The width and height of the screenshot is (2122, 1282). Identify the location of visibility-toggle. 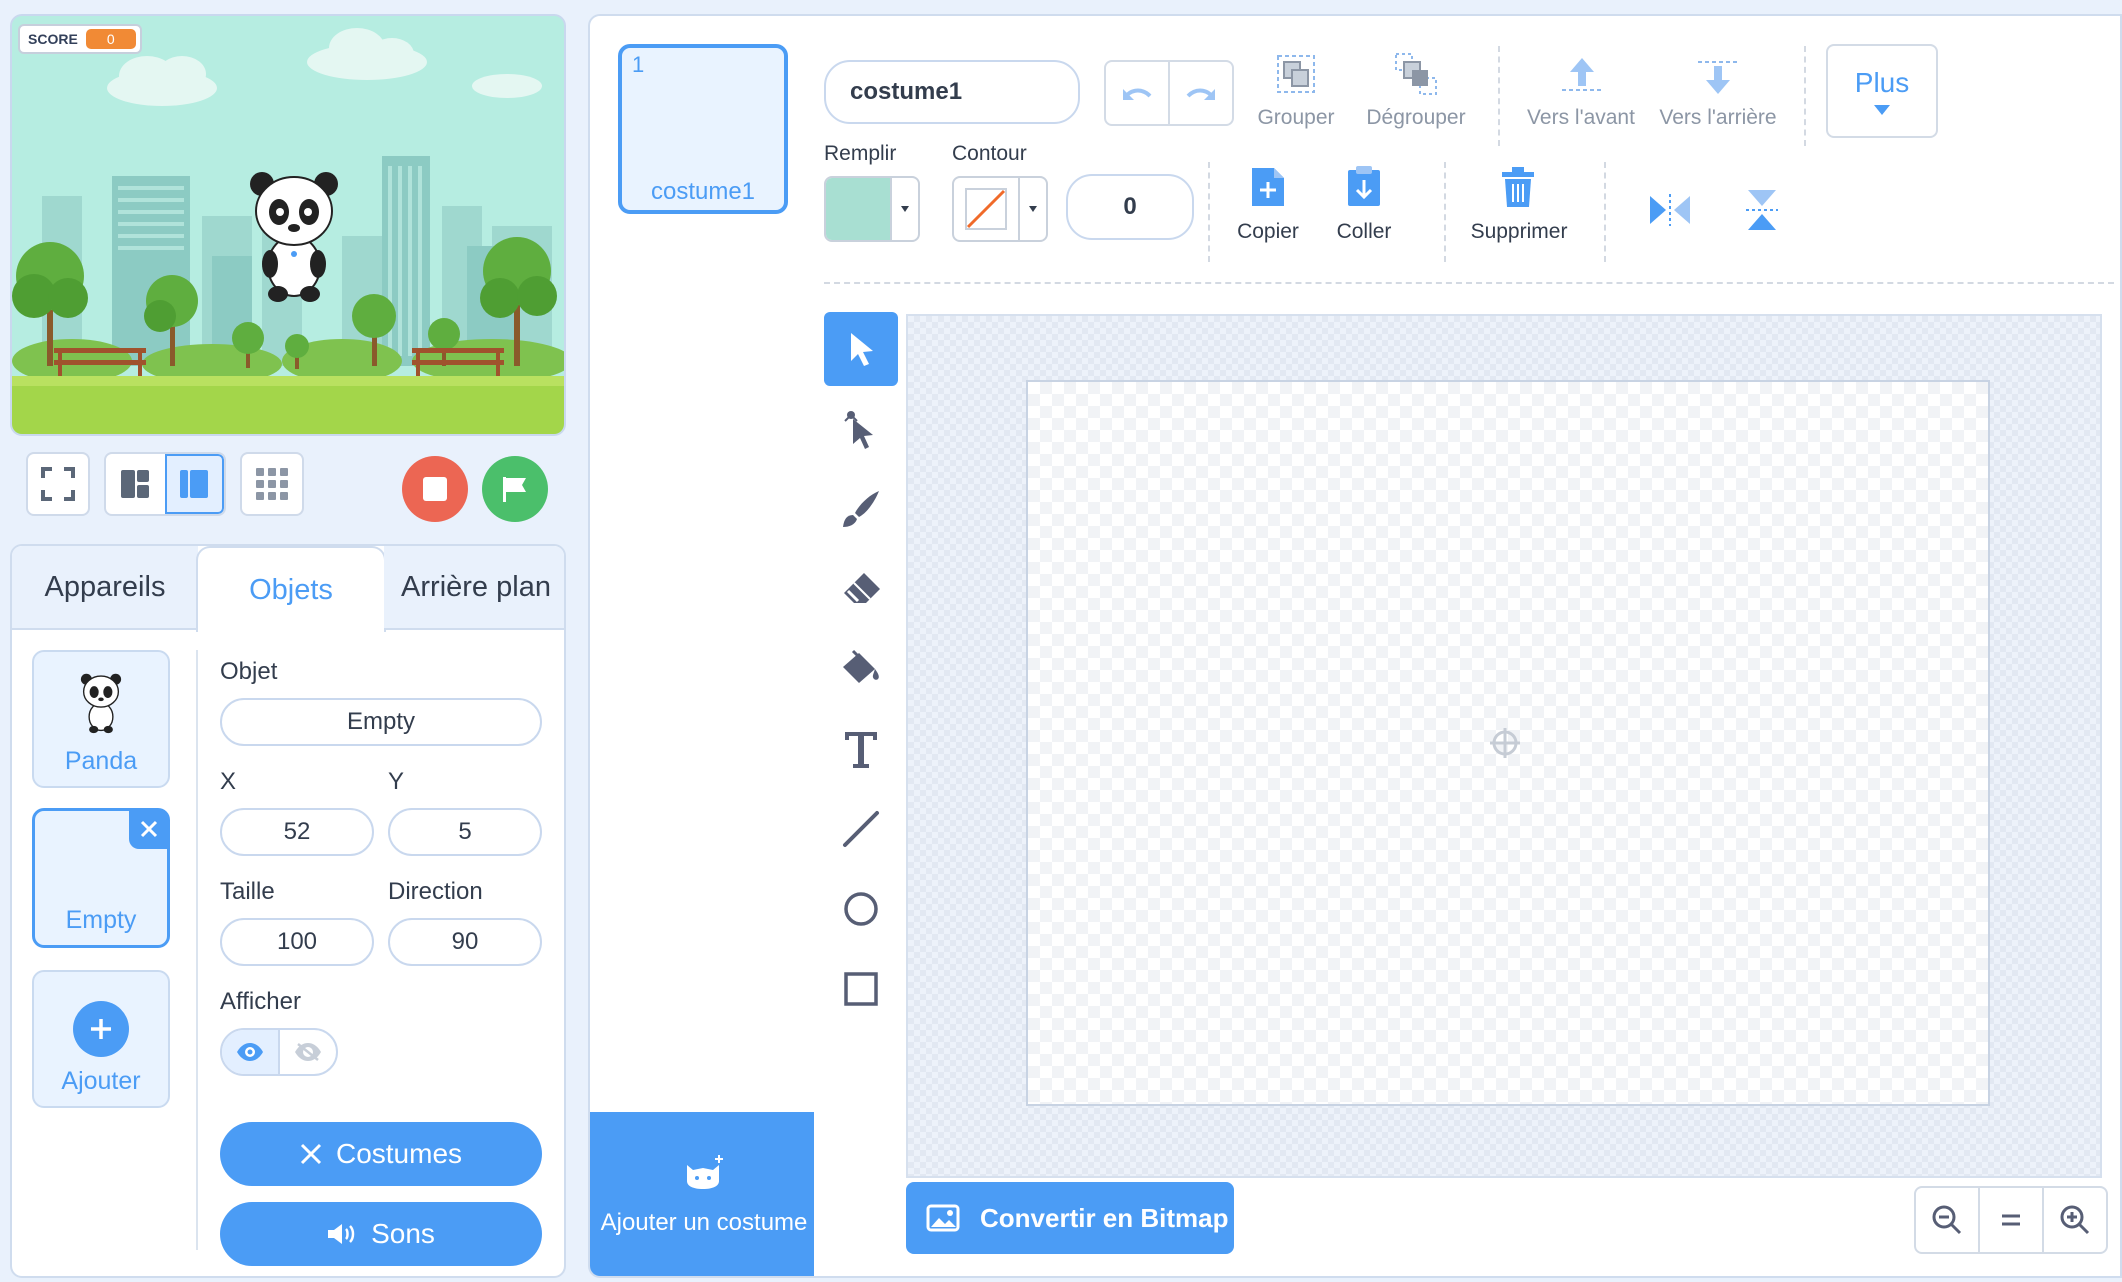
(279, 1052).